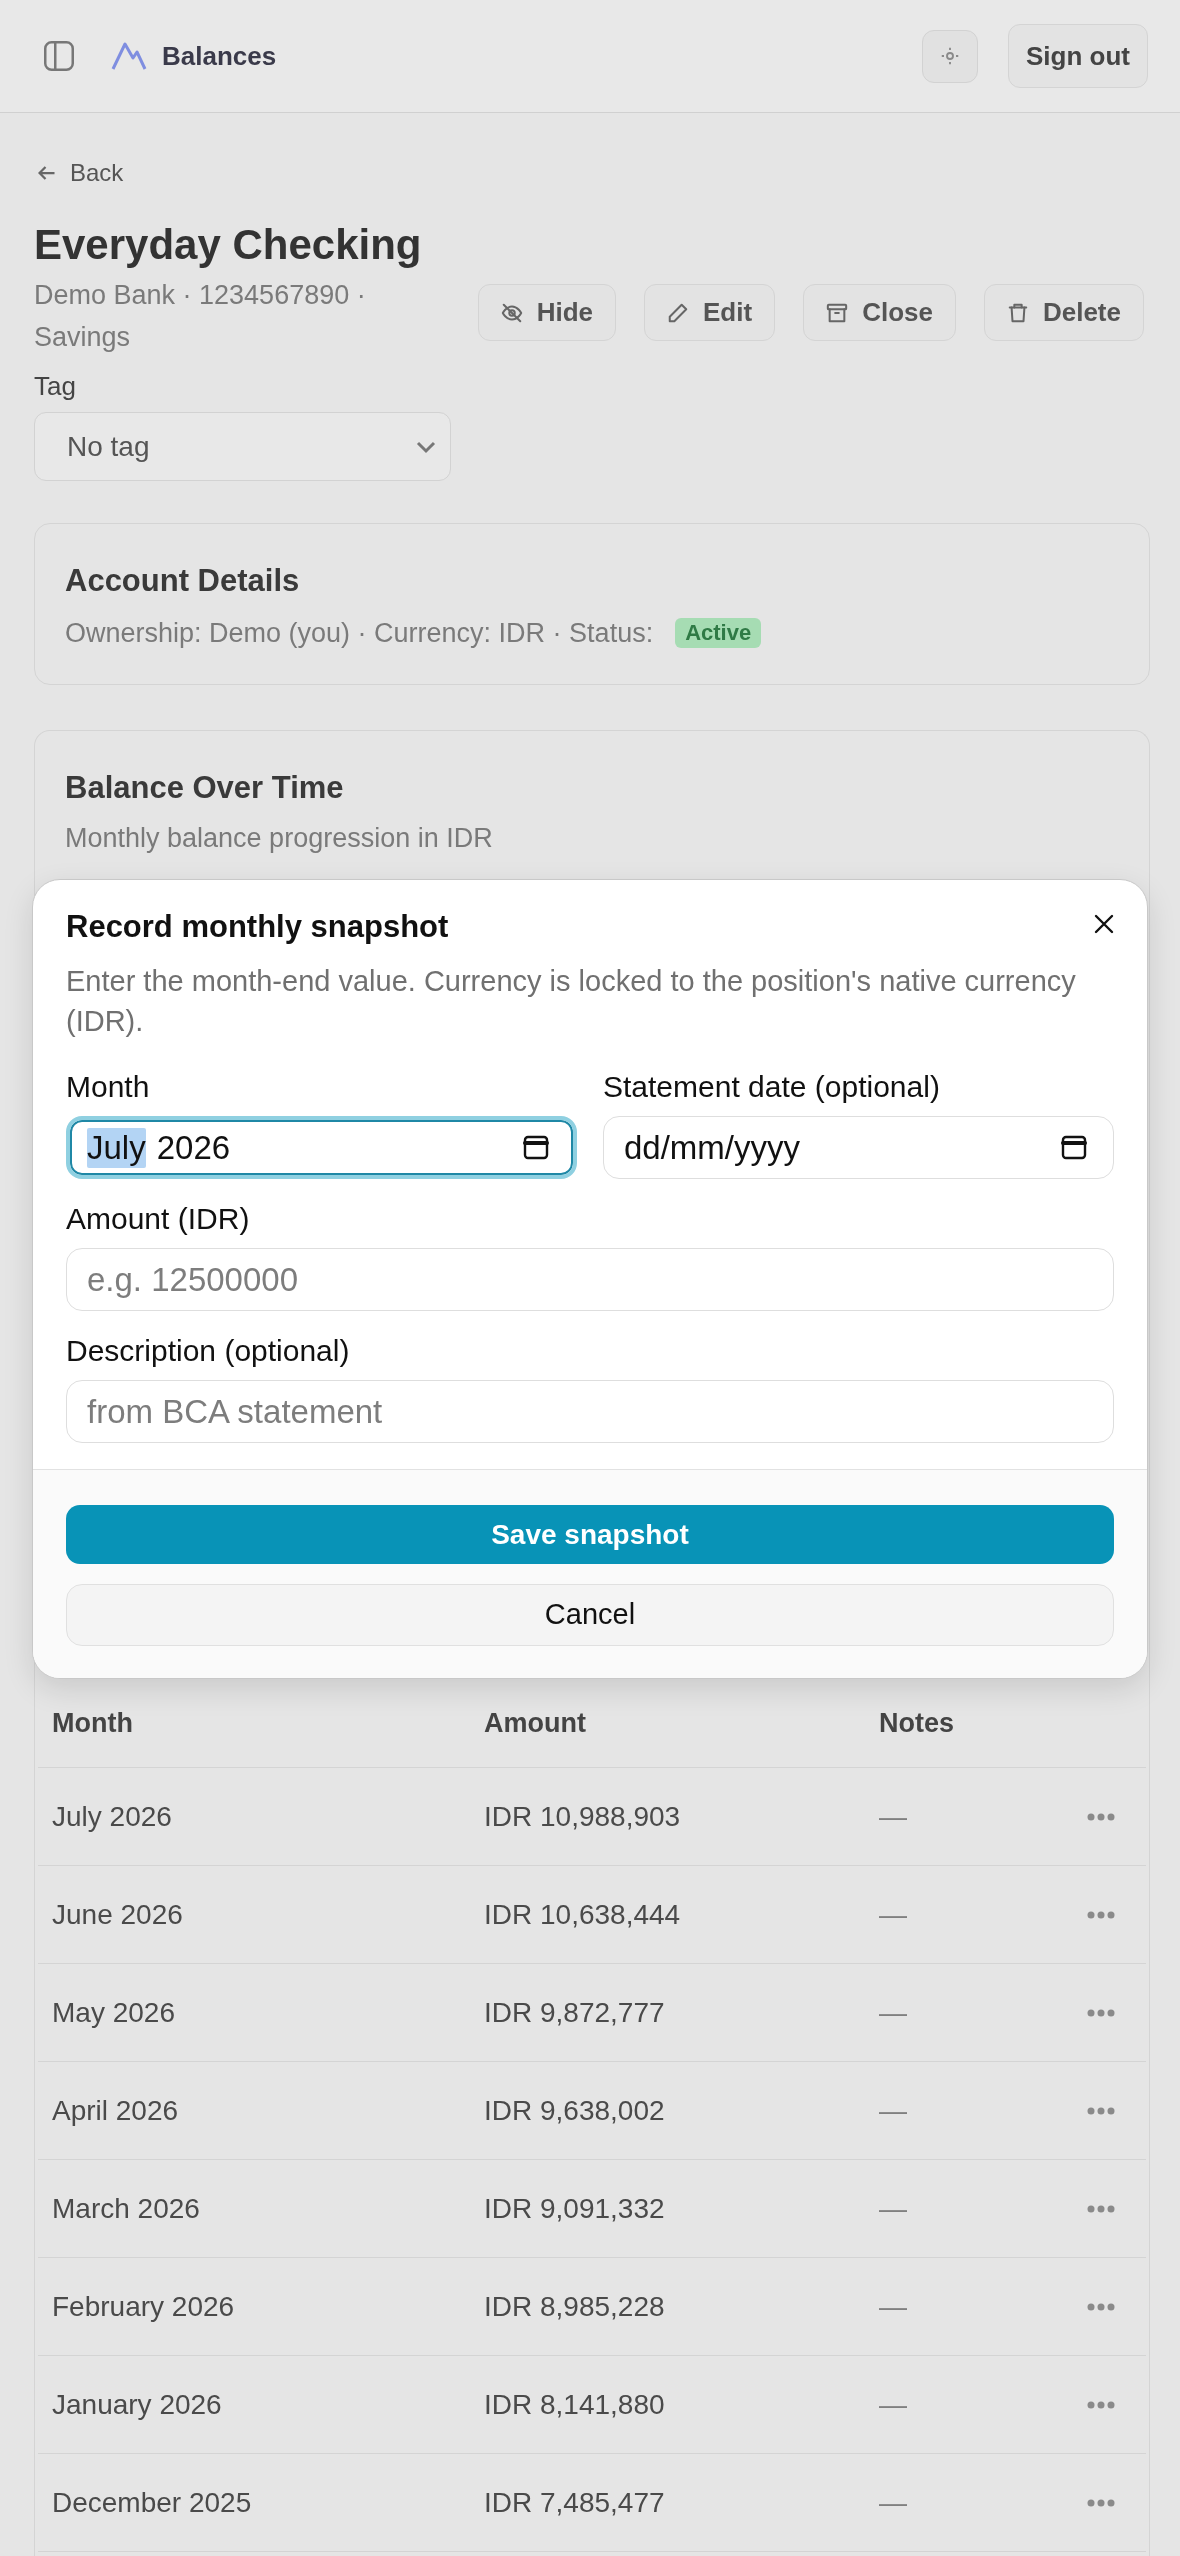 The height and width of the screenshot is (2556, 1180). I want to click on action-button: Edit, so click(710, 312).